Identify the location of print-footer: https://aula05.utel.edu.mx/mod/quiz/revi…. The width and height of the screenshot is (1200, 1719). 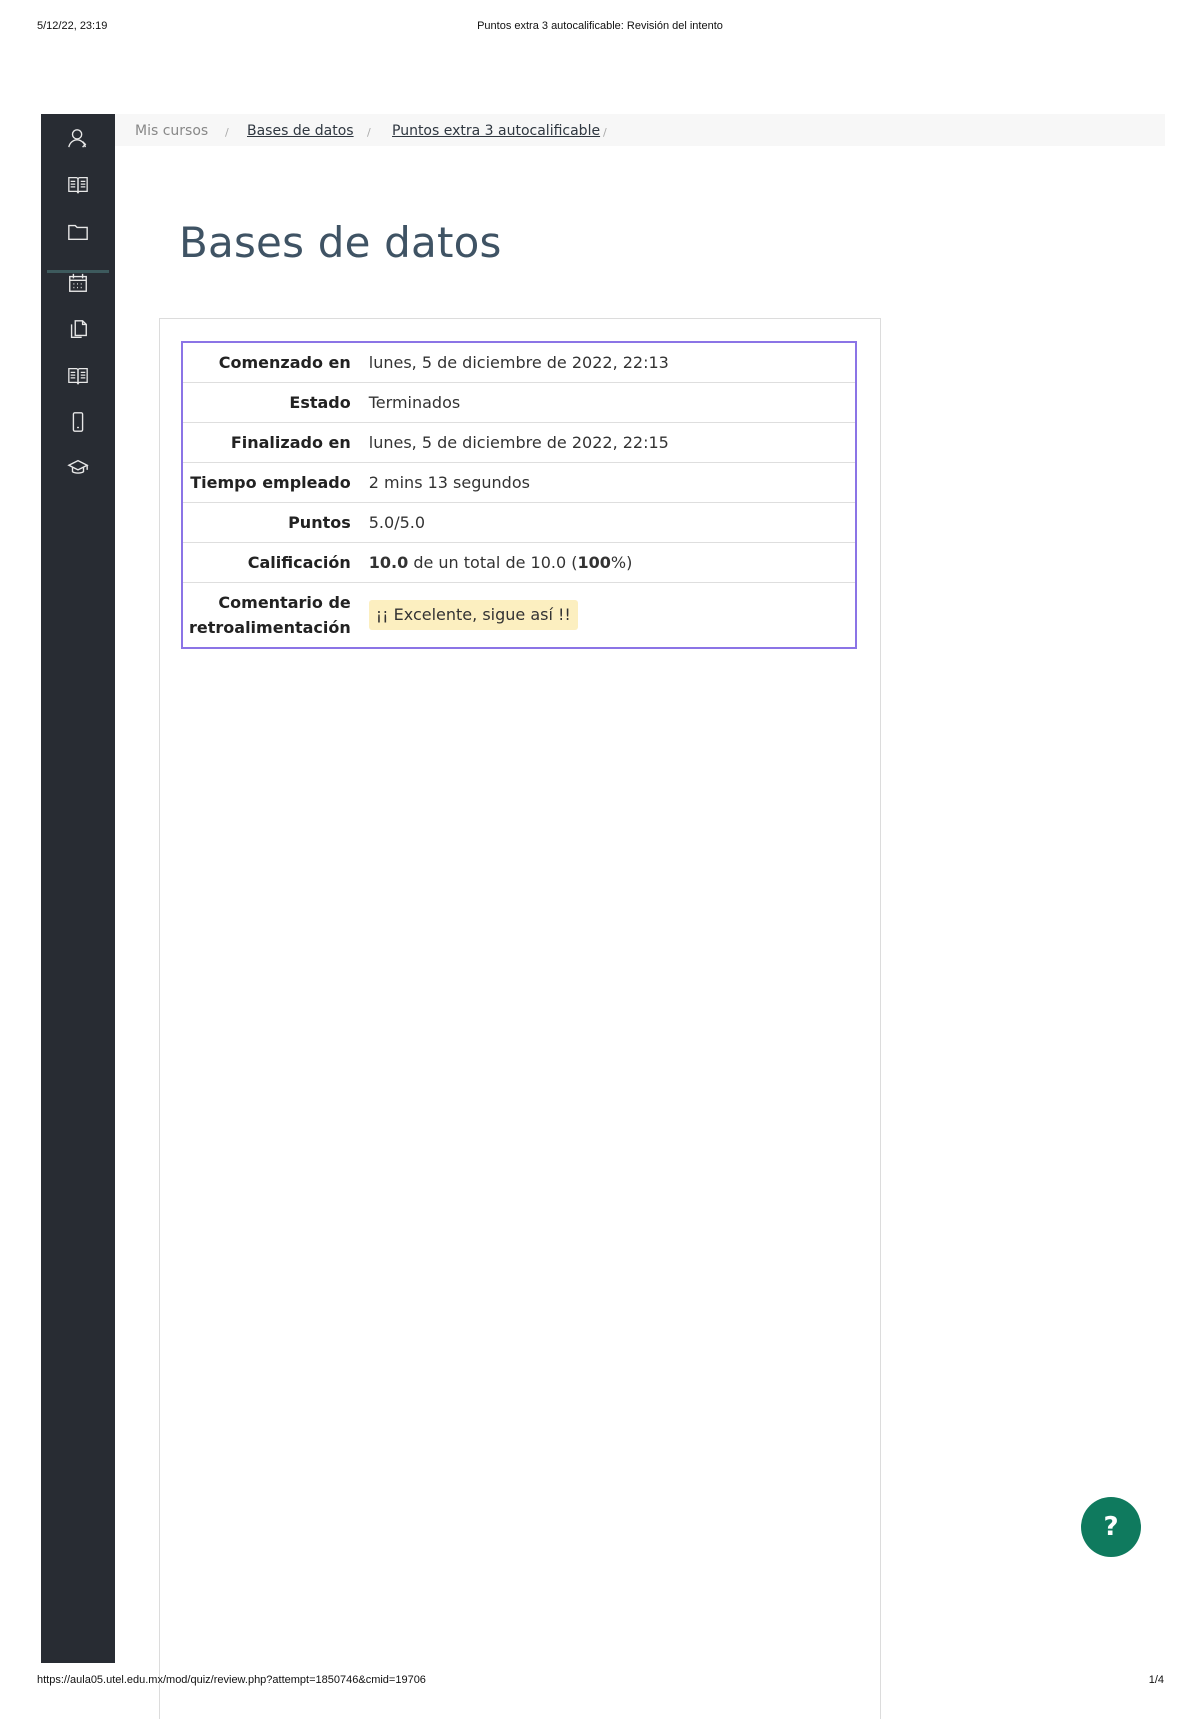
(600, 1682).